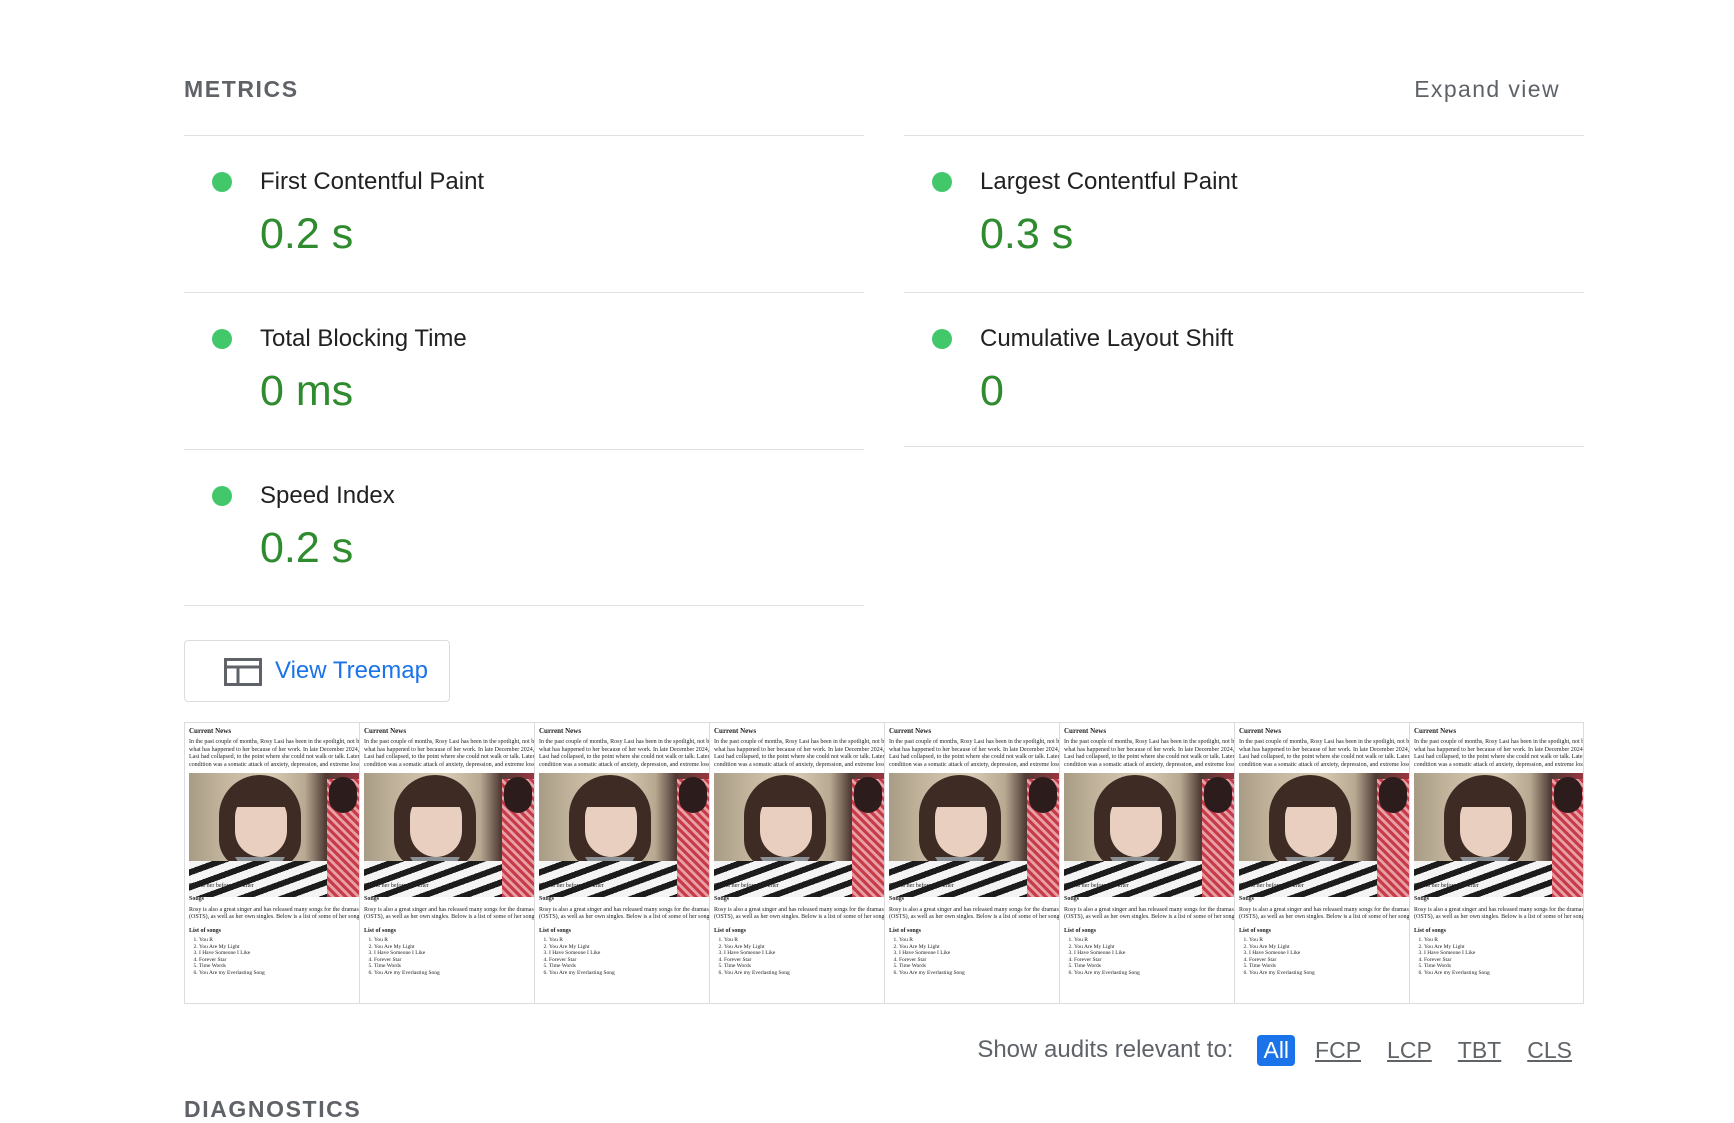 This screenshot has height=1123, width=1734. I want to click on expand-view-toggle: Expand view, so click(1487, 89).